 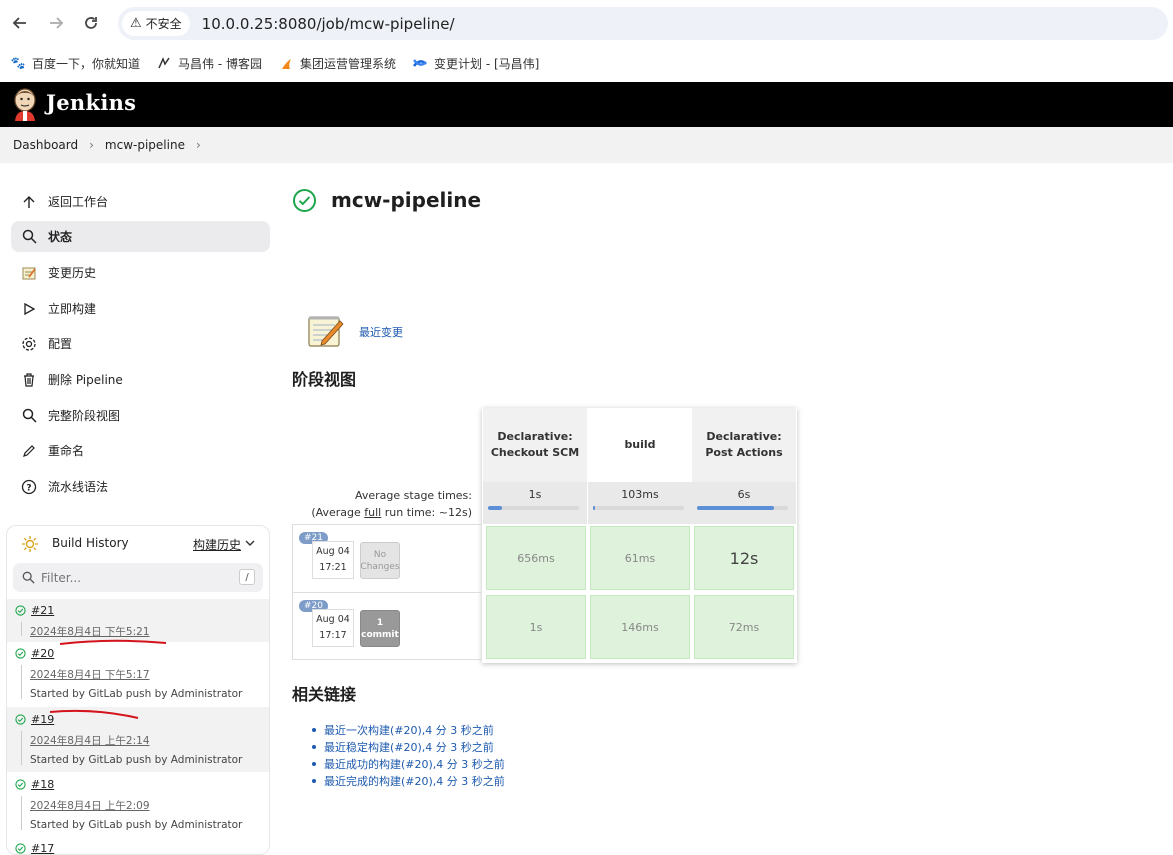 I want to click on sidebar-item-configure: 配置, so click(x=140, y=343).